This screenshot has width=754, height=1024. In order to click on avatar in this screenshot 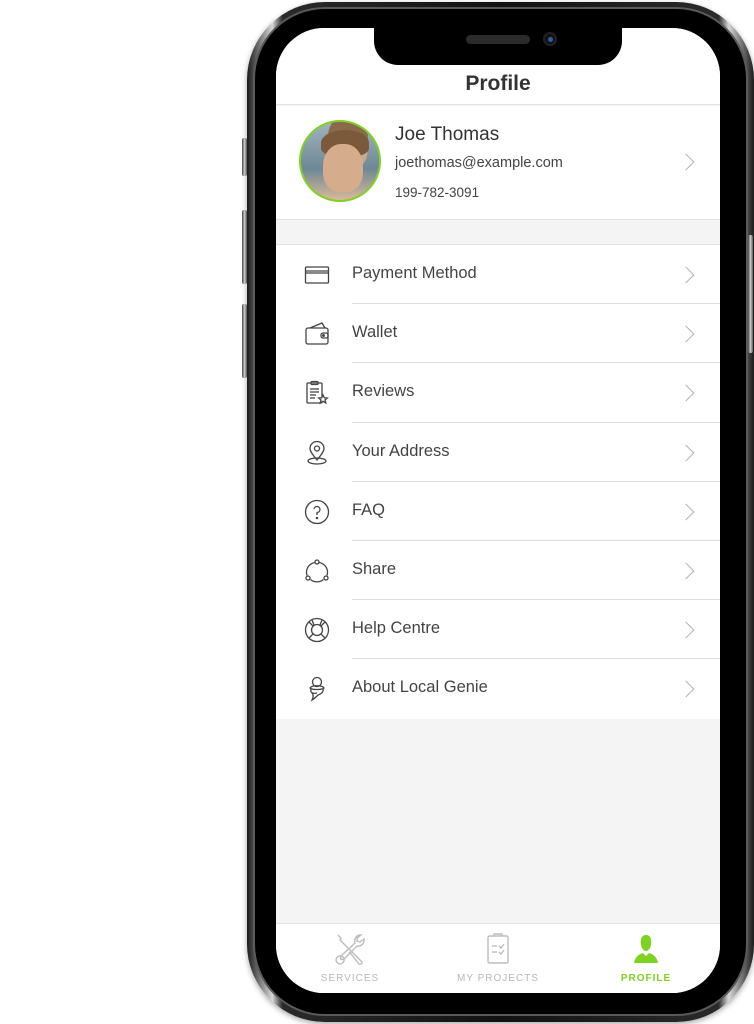, I will do `click(340, 161)`.